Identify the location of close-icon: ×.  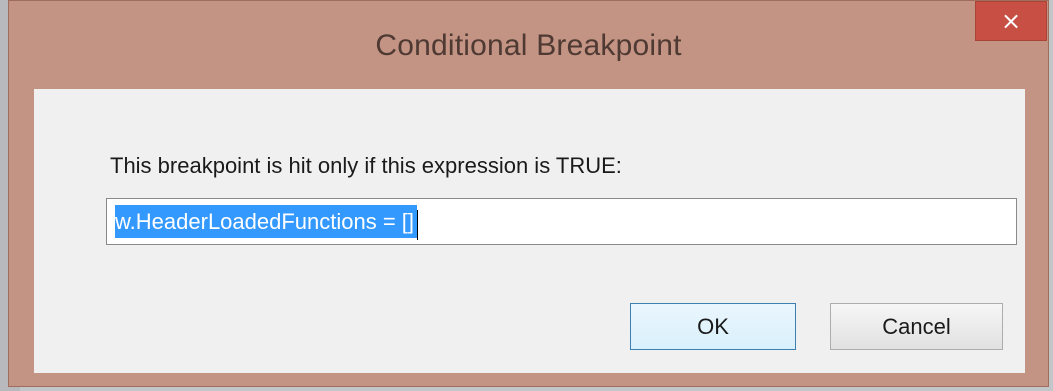
(1011, 21).